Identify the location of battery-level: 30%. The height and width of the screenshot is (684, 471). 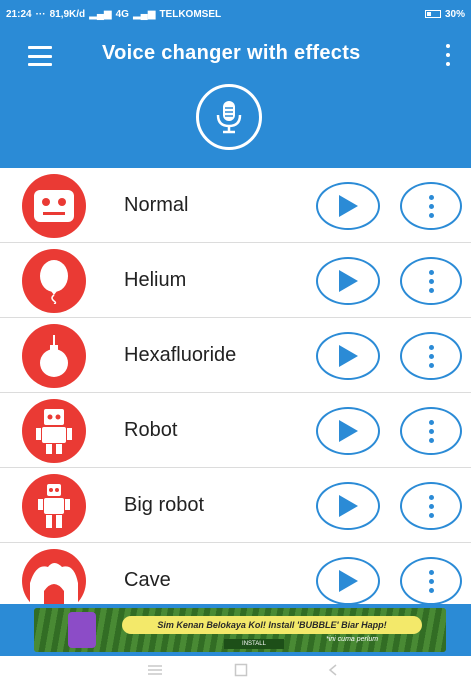
(454, 14).